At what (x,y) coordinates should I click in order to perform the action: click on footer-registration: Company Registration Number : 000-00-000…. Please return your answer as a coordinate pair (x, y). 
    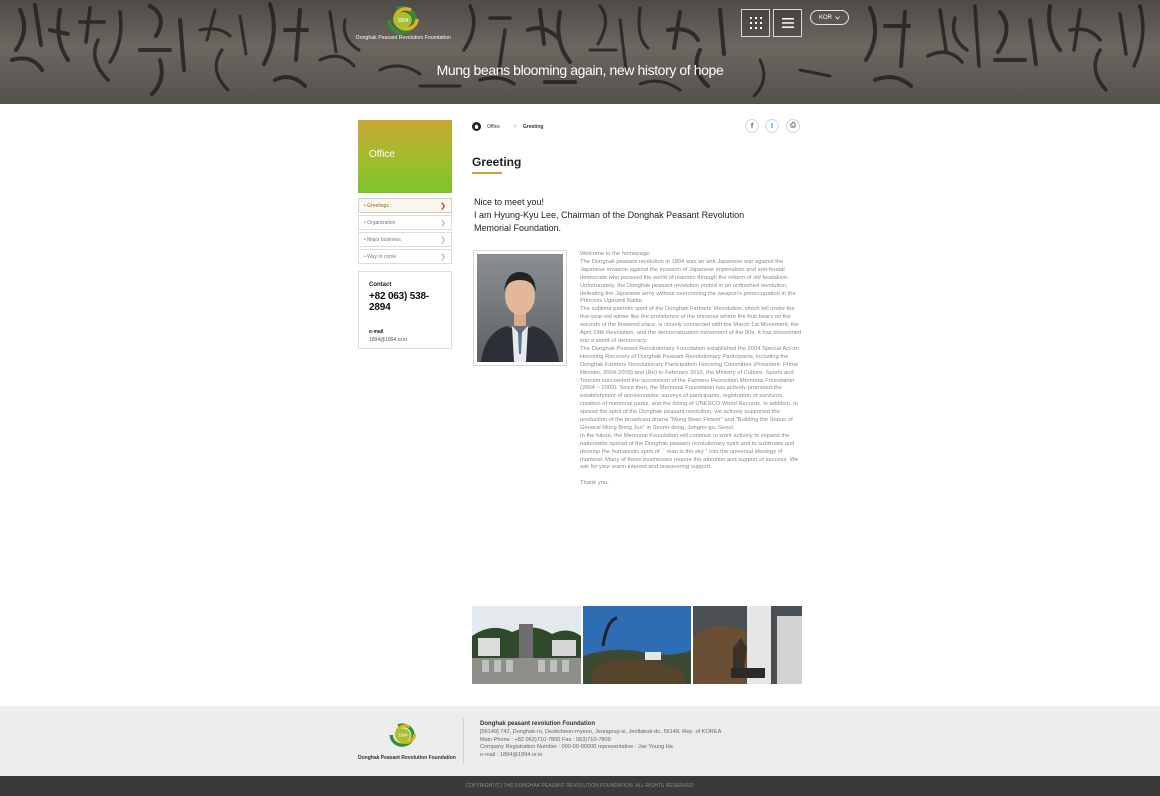
    Looking at the image, I should click on (576, 747).